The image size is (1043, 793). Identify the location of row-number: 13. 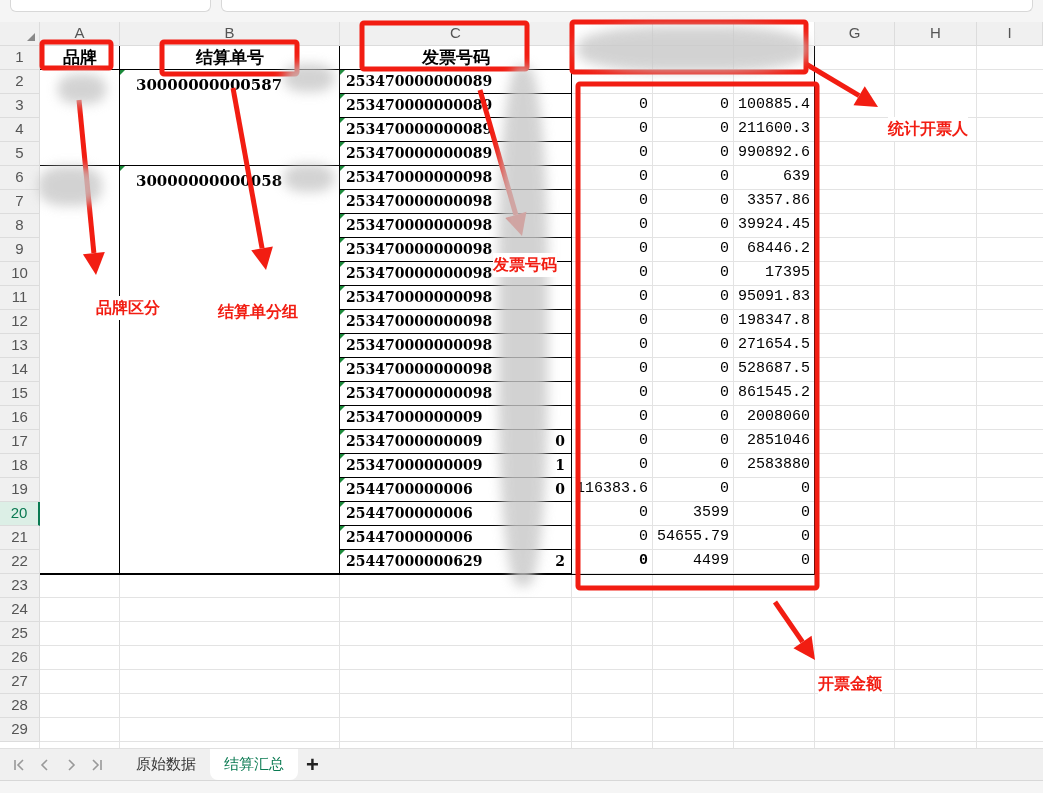
(20, 346).